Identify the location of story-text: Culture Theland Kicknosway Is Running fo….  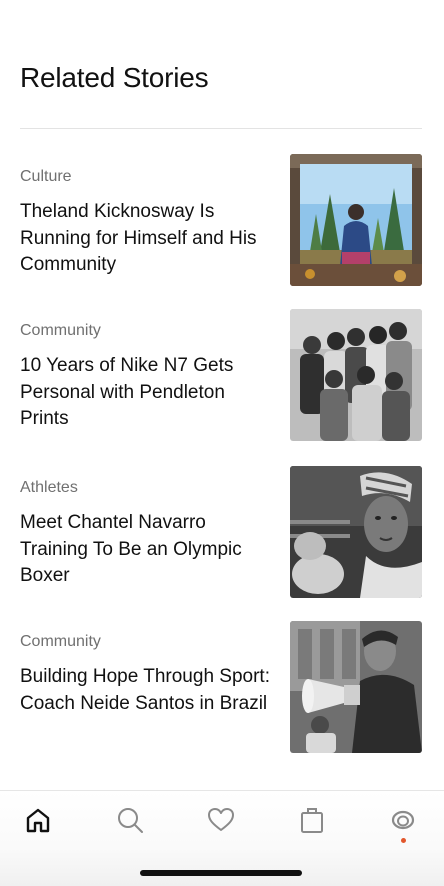
(146, 223).